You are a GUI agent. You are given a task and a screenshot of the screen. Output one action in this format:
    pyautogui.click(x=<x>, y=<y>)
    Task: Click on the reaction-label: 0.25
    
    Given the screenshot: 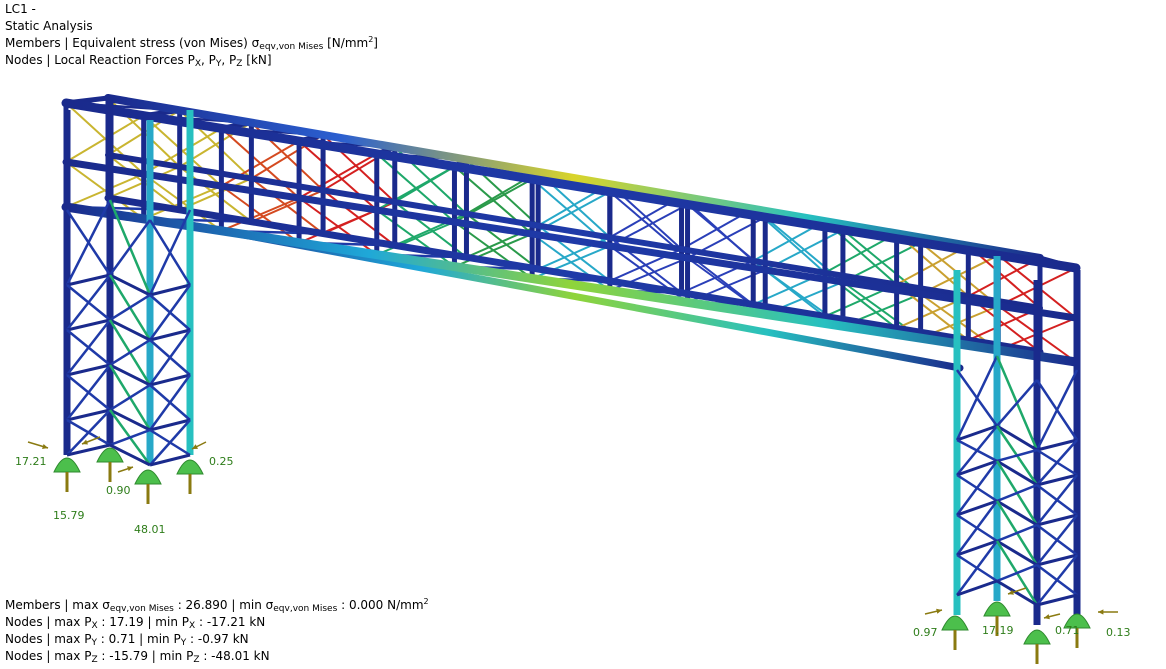 What is the action you would take?
    pyautogui.click(x=221, y=461)
    